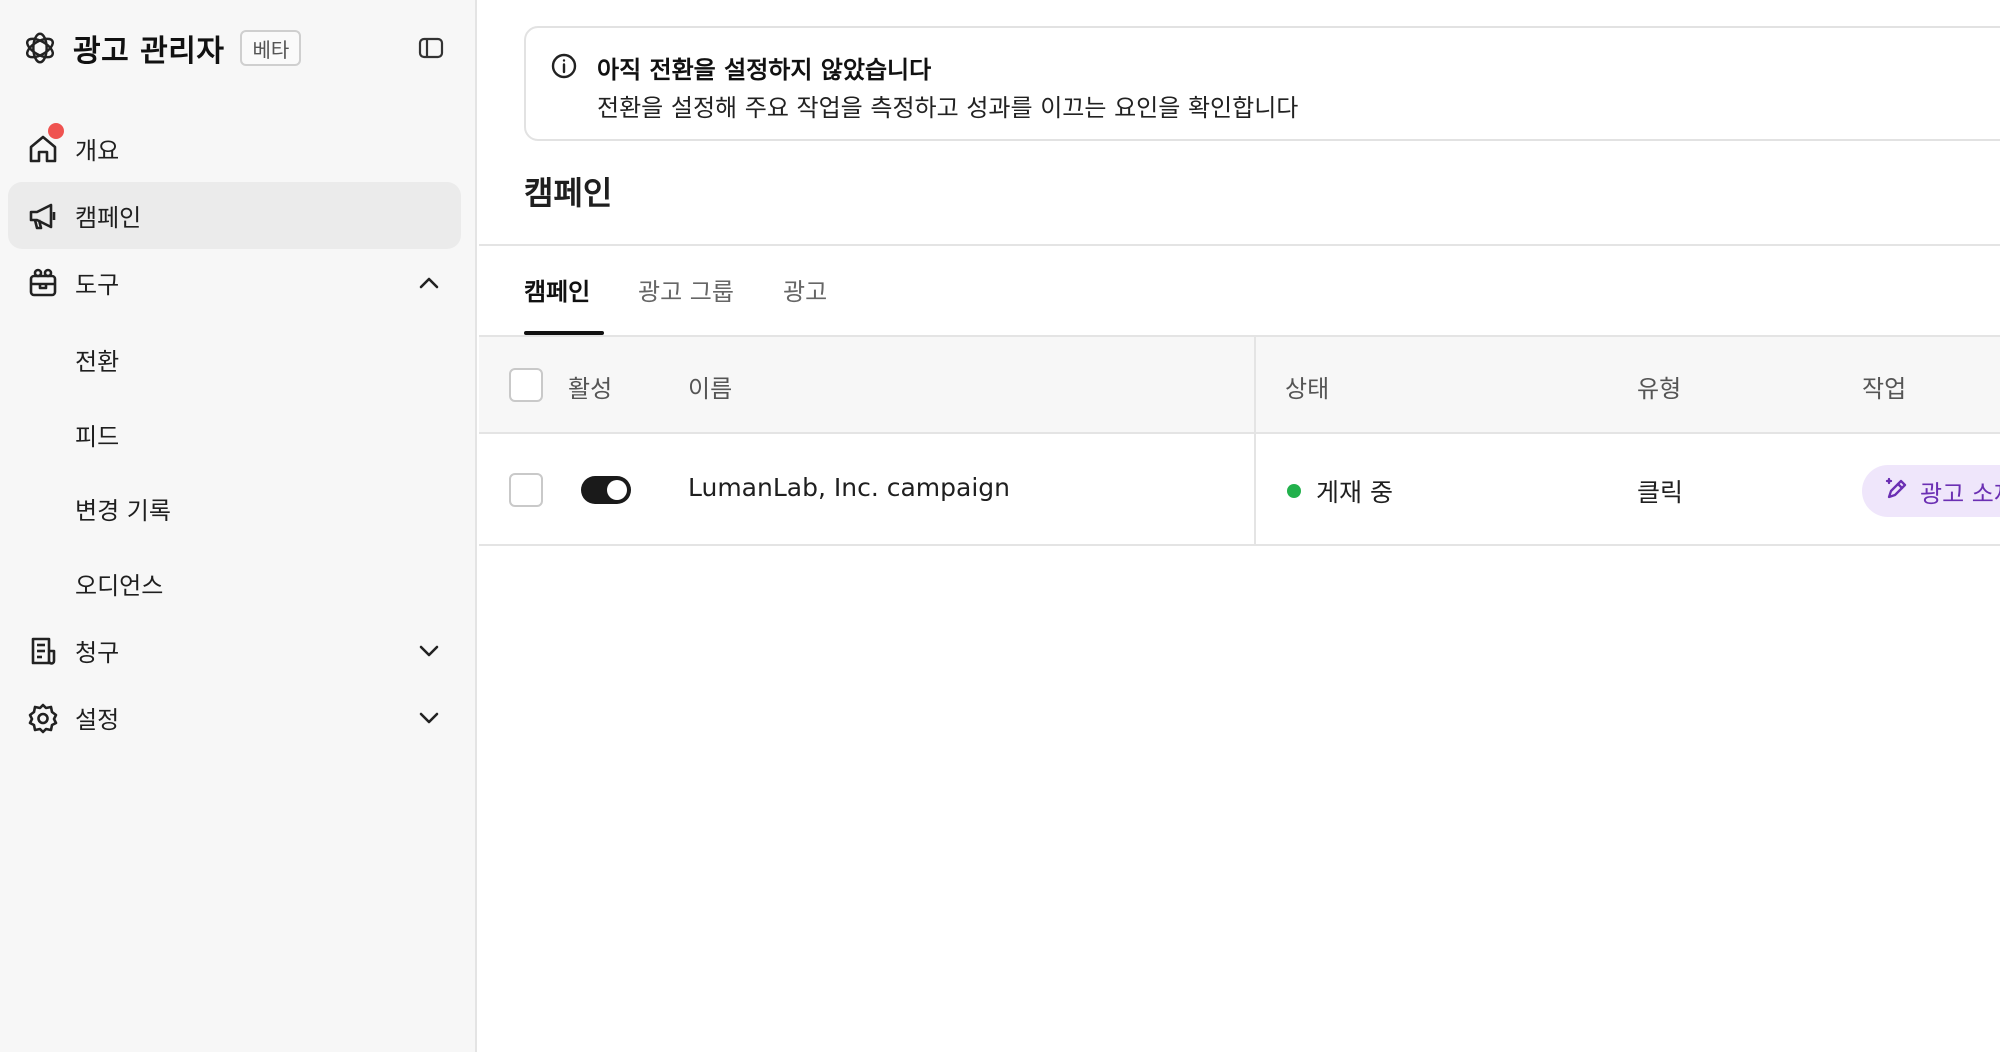 This screenshot has height=1052, width=2000. What do you see at coordinates (234, 148) in the screenshot?
I see `sidebar-item-overview: 개요` at bounding box center [234, 148].